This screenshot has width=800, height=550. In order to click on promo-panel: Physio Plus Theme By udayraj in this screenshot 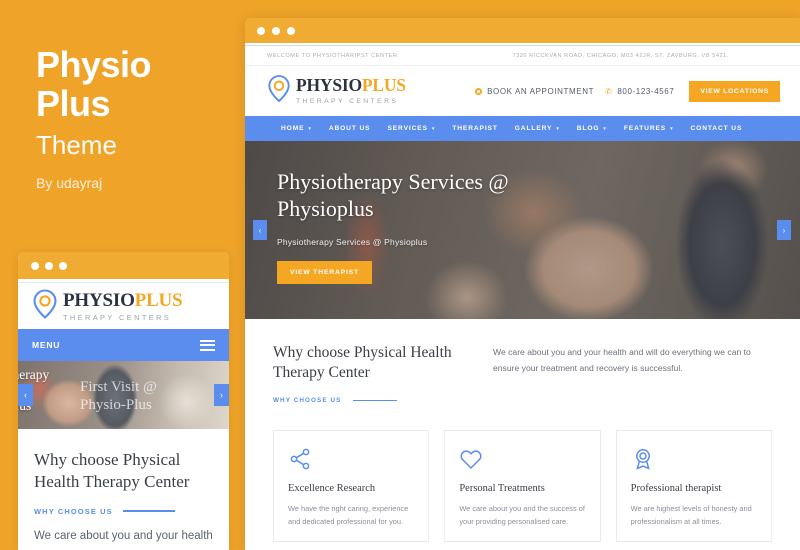, I will do `click(136, 117)`.